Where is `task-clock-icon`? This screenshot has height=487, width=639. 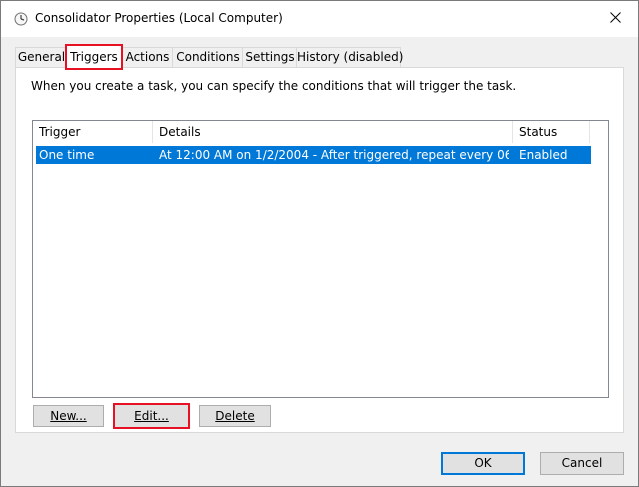
task-clock-icon is located at coordinates (21, 19).